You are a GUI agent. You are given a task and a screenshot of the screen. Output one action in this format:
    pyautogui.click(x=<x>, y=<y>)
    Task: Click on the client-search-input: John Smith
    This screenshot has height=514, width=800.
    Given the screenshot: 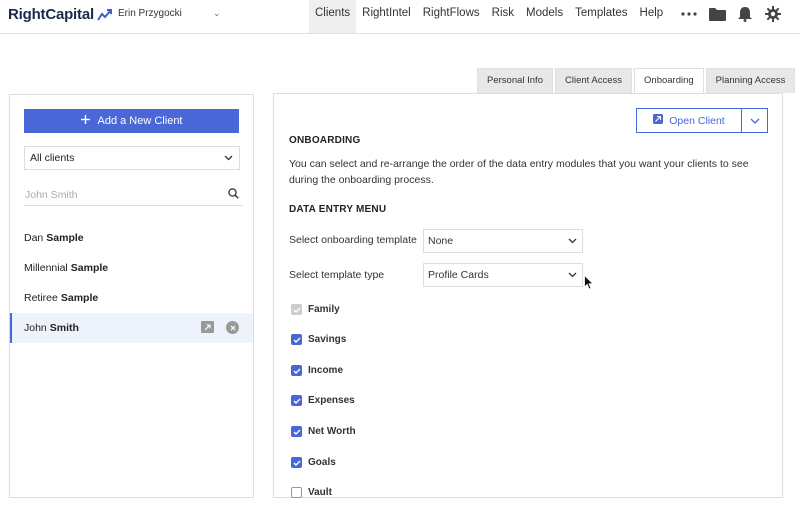 What is the action you would take?
    pyautogui.click(x=133, y=195)
    